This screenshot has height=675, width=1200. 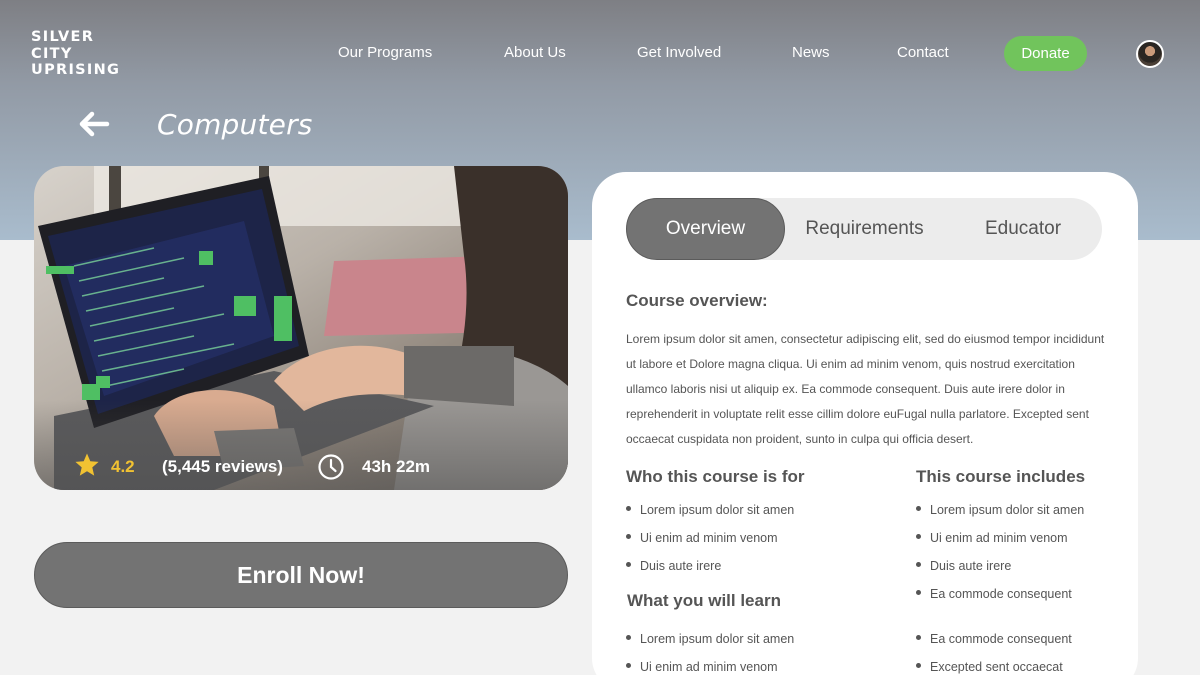 What do you see at coordinates (63, 37) in the screenshot?
I see `logo-line: SILVER` at bounding box center [63, 37].